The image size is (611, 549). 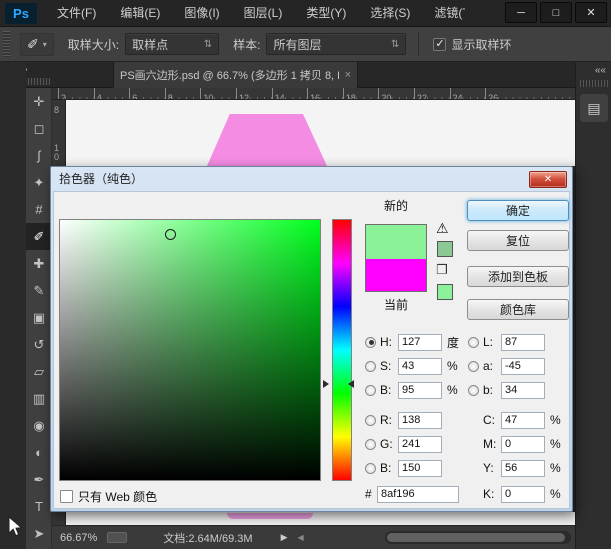 I want to click on radio-blue, so click(x=370, y=468).